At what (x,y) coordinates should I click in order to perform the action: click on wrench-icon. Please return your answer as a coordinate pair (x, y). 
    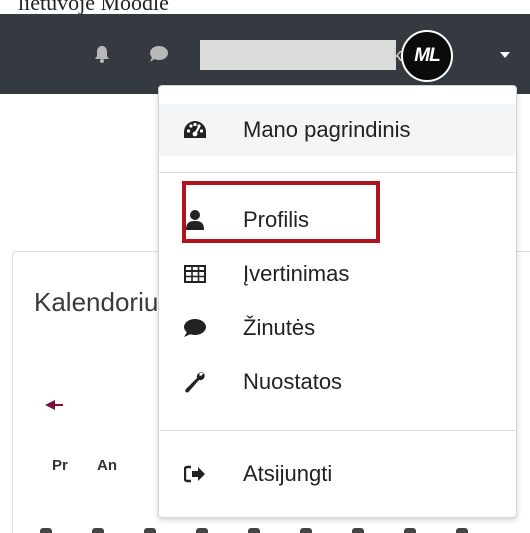
    Looking at the image, I should click on (195, 382).